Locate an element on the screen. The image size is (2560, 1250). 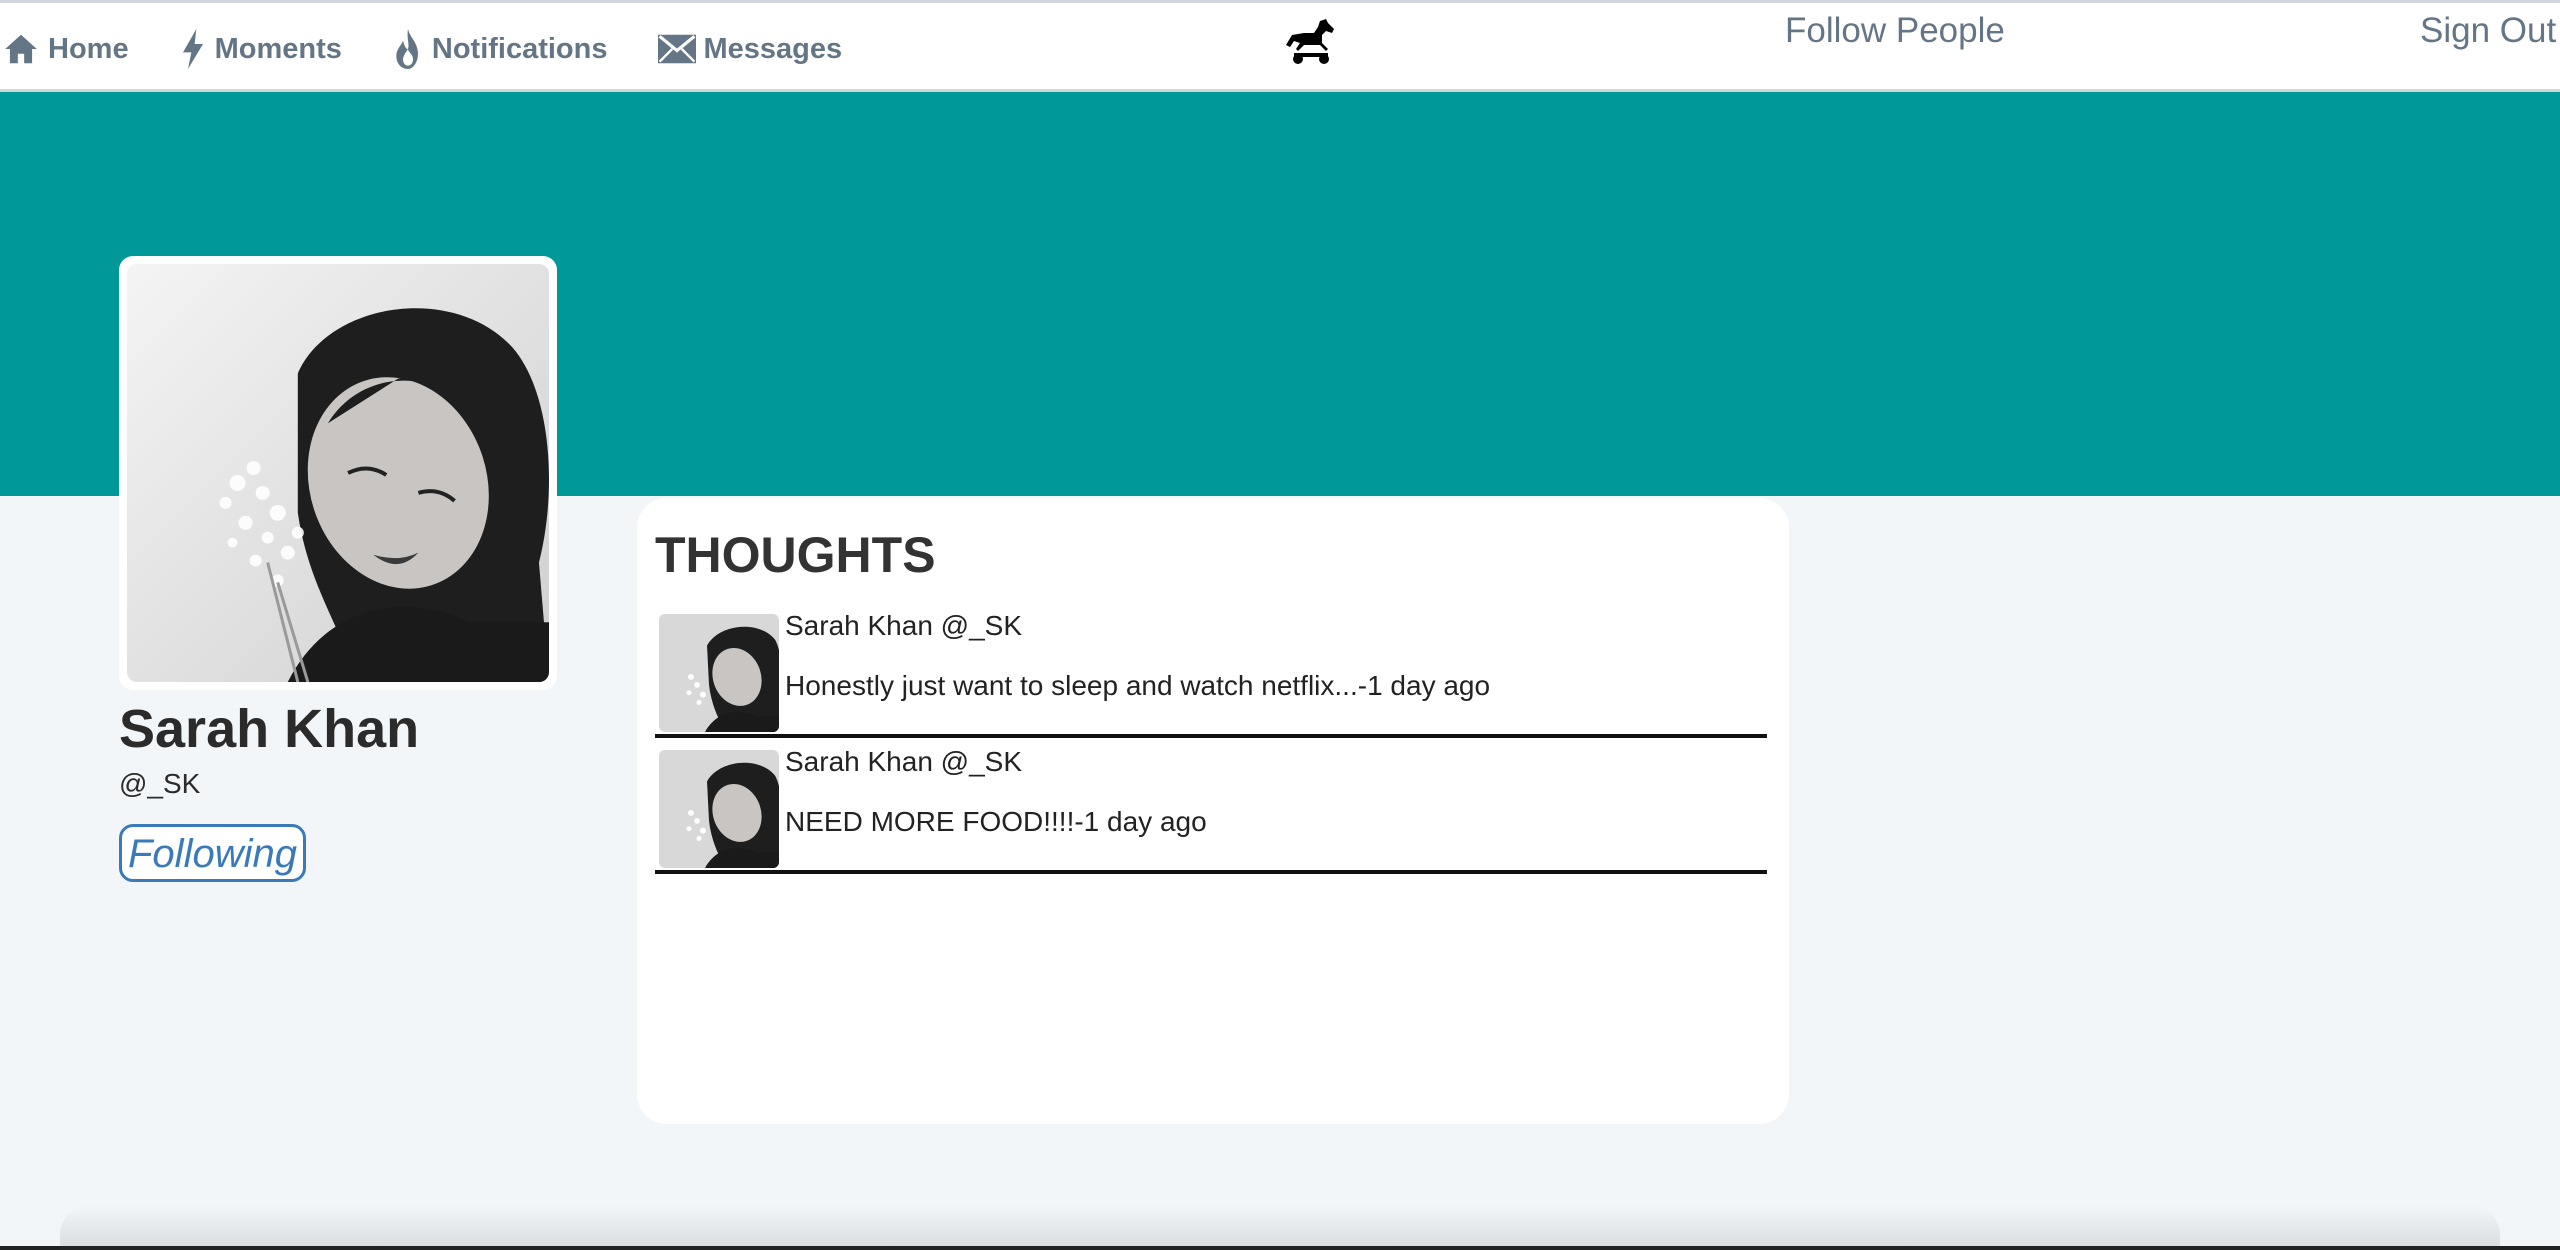
follow-people-link: Follow People is located at coordinates (1895, 31).